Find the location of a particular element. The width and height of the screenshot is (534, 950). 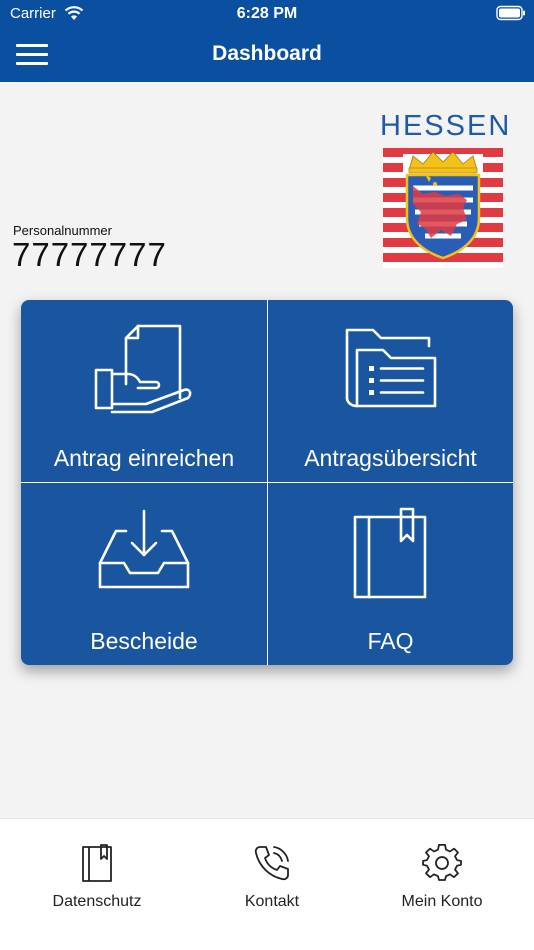

tile-label: Bescheide is located at coordinates (144, 641).